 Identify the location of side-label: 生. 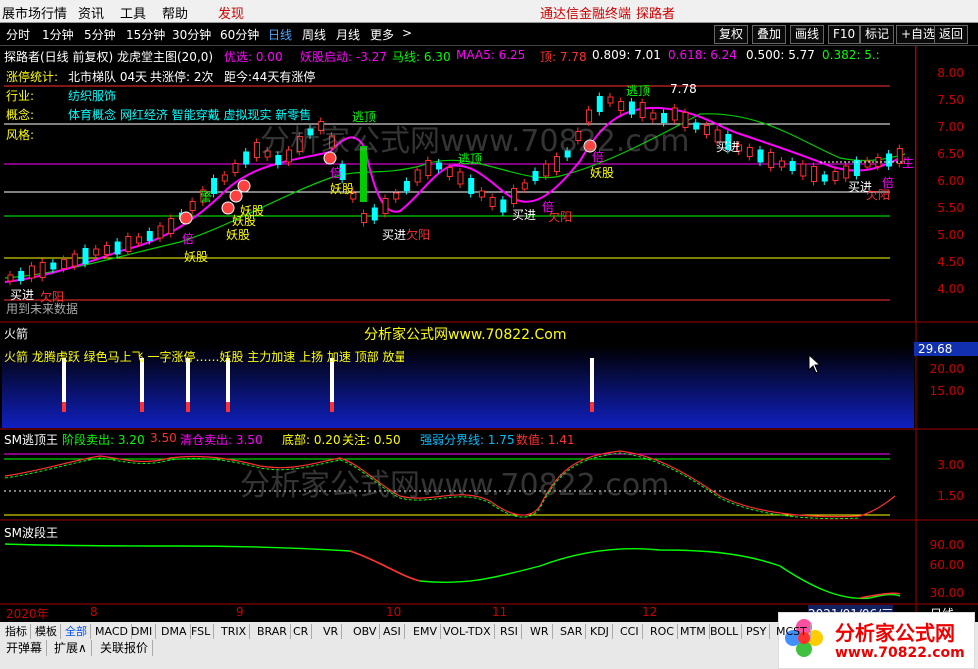
(908, 163).